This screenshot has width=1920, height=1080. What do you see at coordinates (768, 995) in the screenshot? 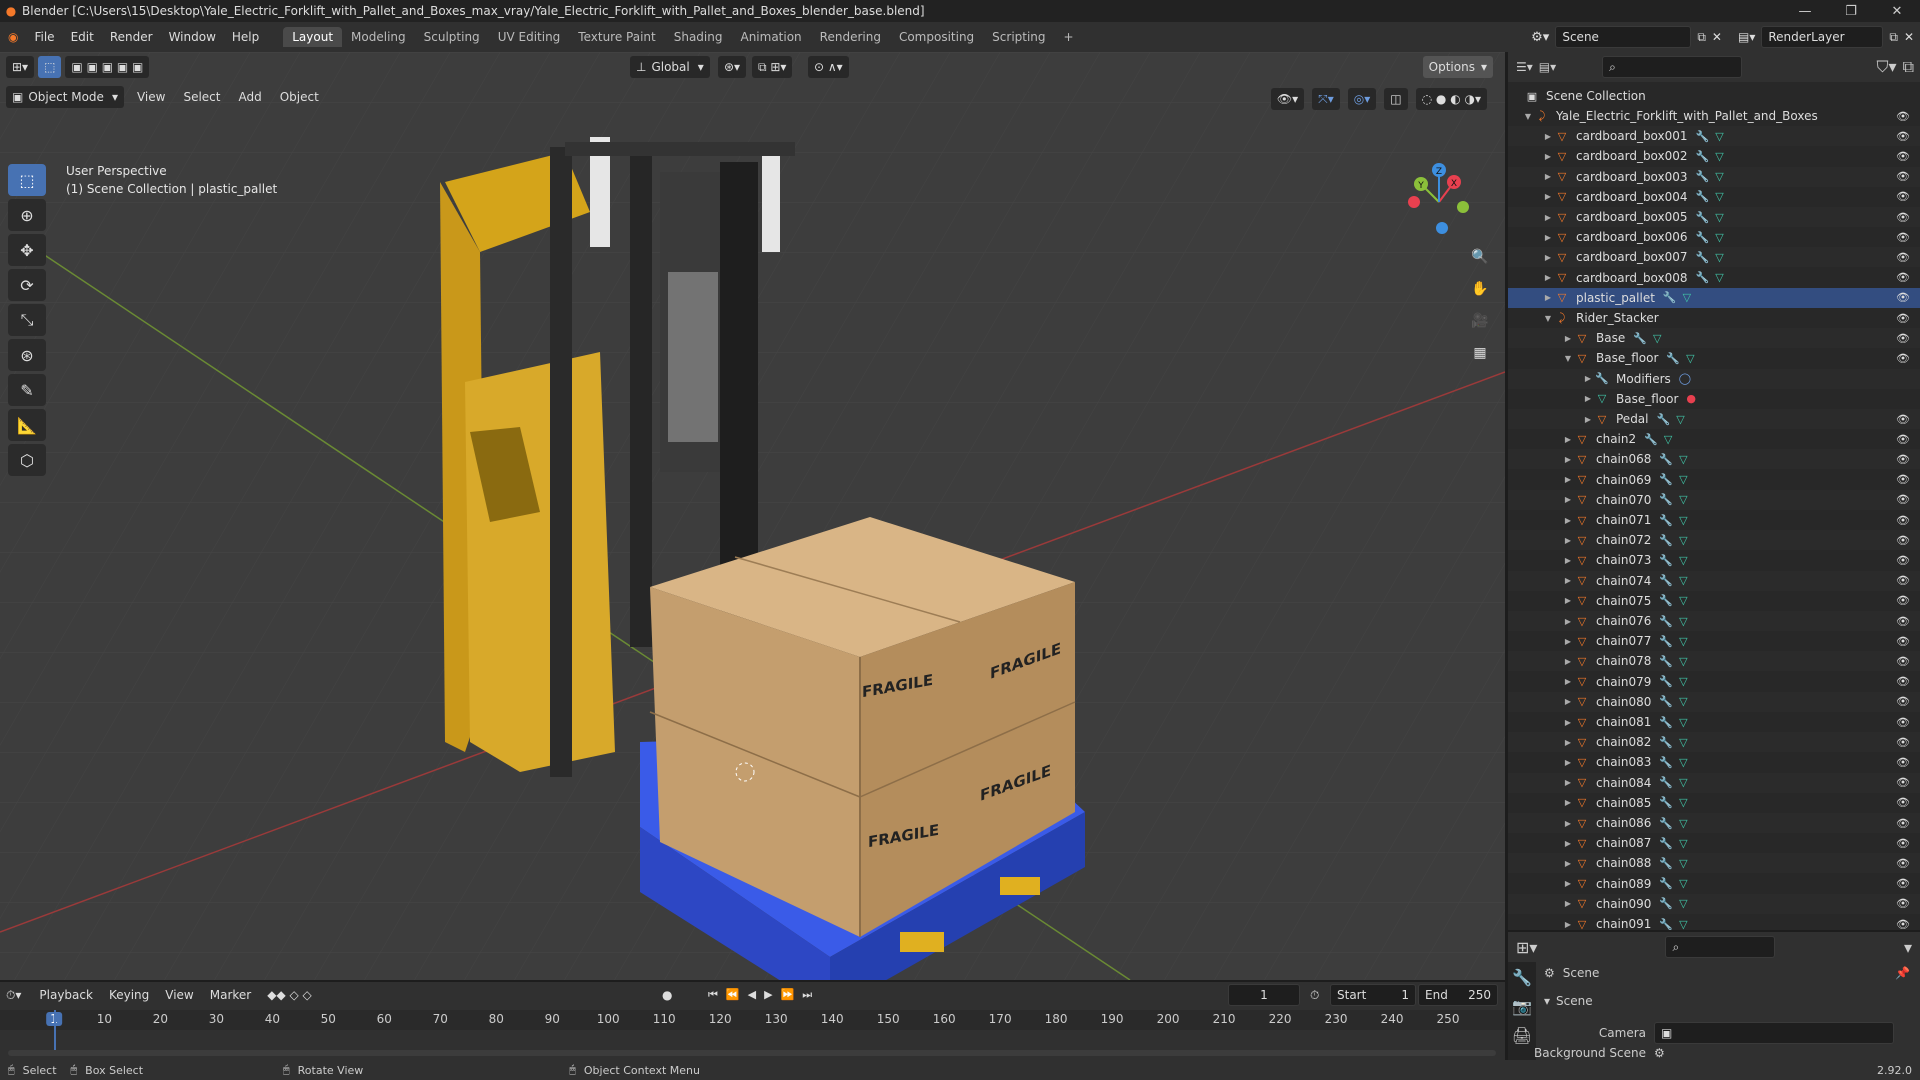
I see `play-icon: ▶` at bounding box center [768, 995].